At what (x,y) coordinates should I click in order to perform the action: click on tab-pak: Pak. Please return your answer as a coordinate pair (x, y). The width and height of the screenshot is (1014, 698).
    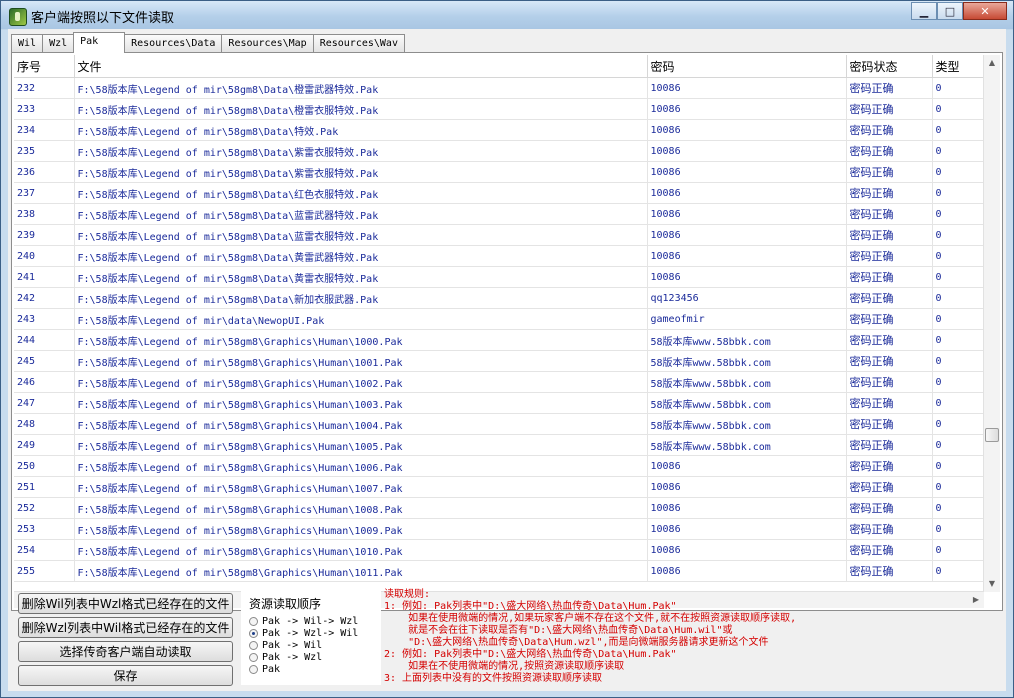
    Looking at the image, I should click on (99, 42).